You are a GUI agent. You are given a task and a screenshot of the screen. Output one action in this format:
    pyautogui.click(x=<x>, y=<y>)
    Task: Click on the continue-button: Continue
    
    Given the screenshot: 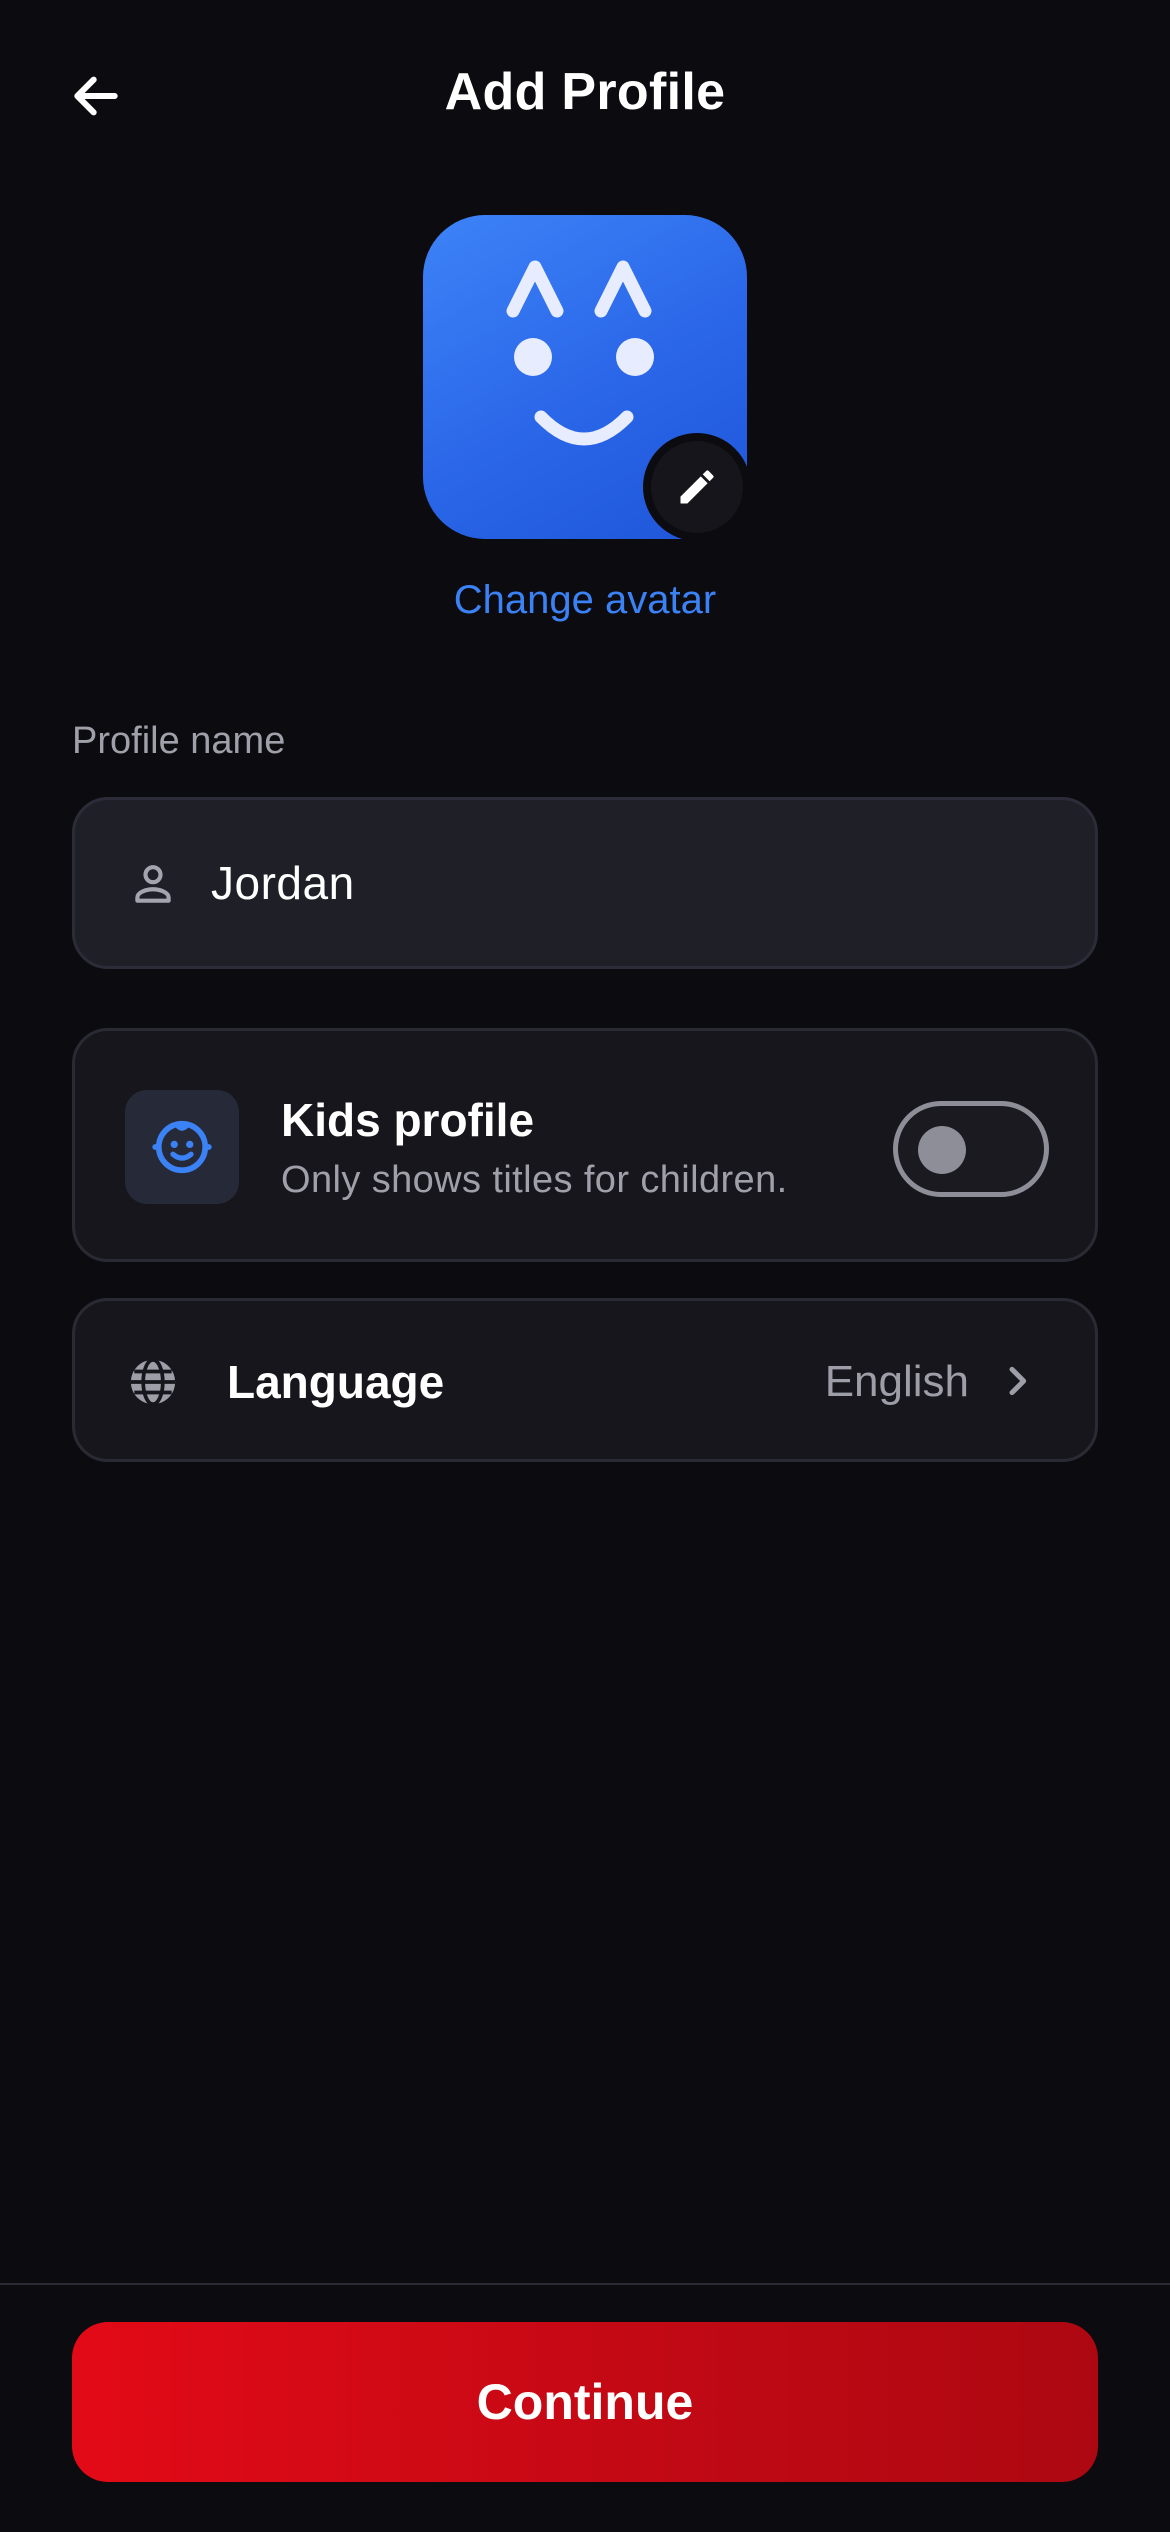 What is the action you would take?
    pyautogui.click(x=585, y=2402)
    